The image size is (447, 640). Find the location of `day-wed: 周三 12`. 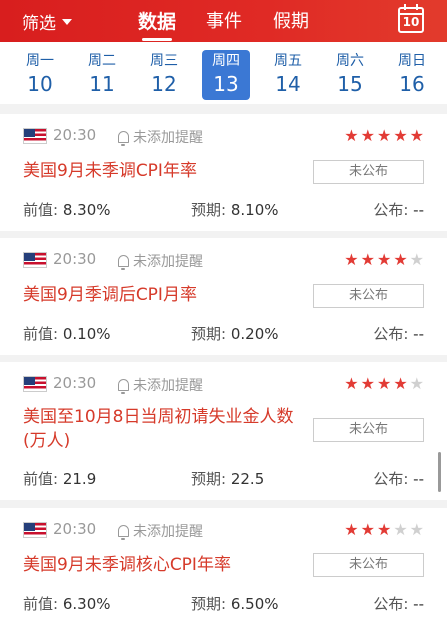

day-wed: 周三 12 is located at coordinates (164, 75).